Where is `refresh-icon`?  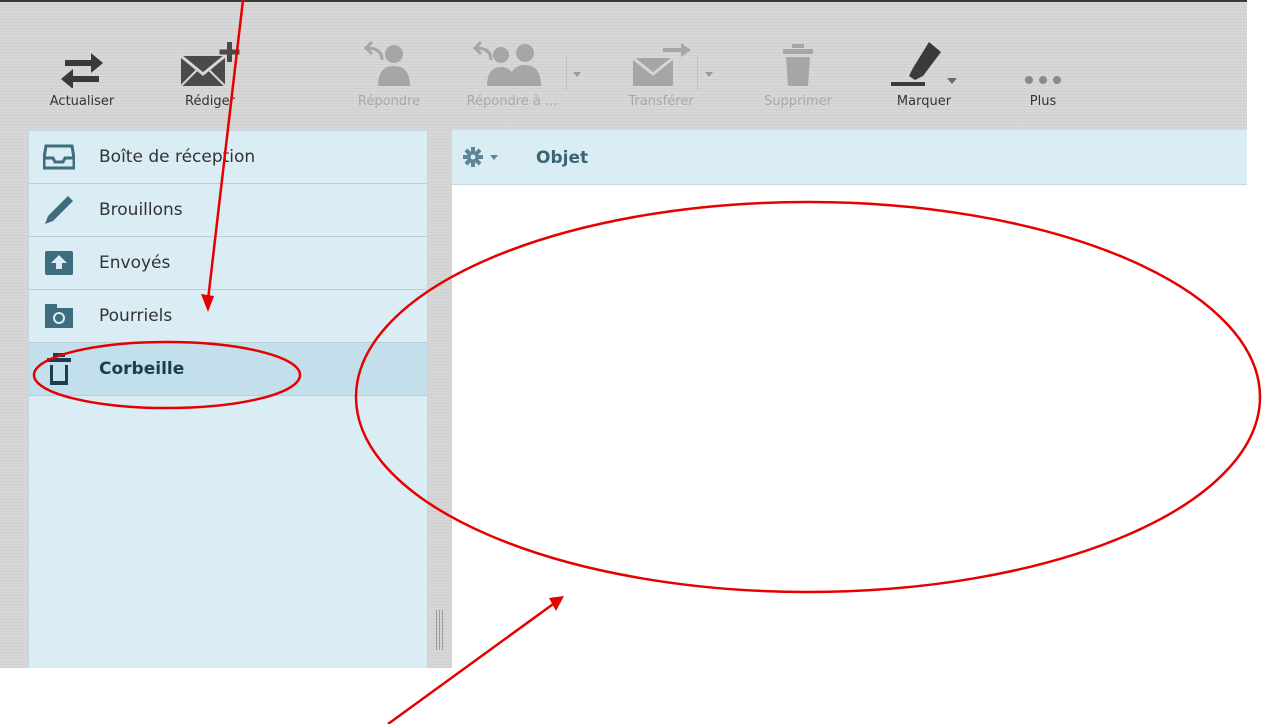
refresh-icon is located at coordinates (82, 63).